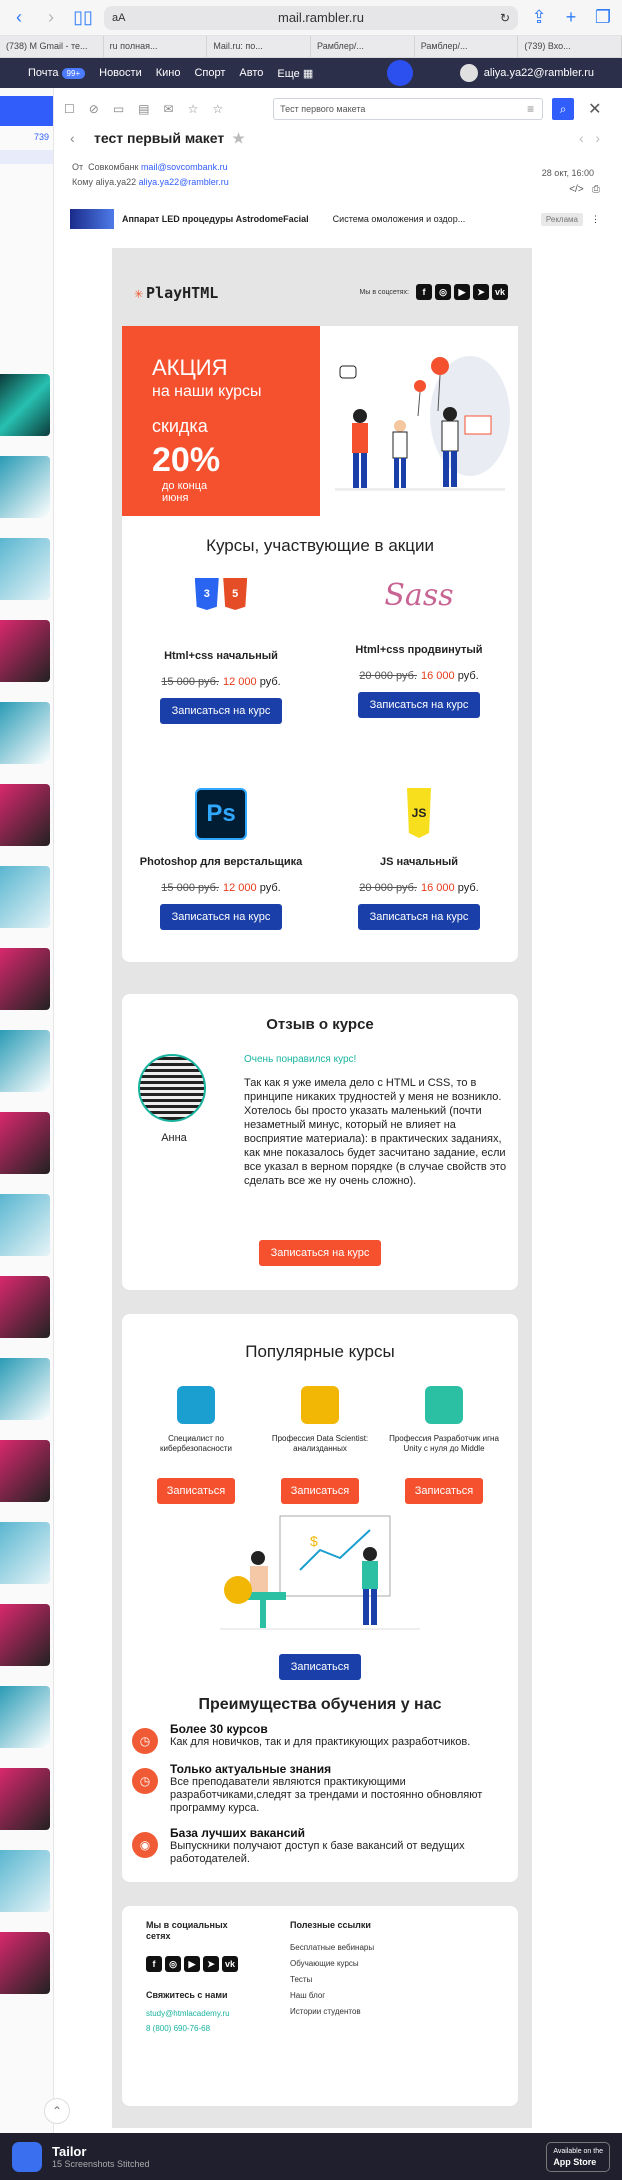 The width and height of the screenshot is (622, 2180). What do you see at coordinates (320, 1704) in the screenshot?
I see `advantages-title: Преимущества обучения у нас` at bounding box center [320, 1704].